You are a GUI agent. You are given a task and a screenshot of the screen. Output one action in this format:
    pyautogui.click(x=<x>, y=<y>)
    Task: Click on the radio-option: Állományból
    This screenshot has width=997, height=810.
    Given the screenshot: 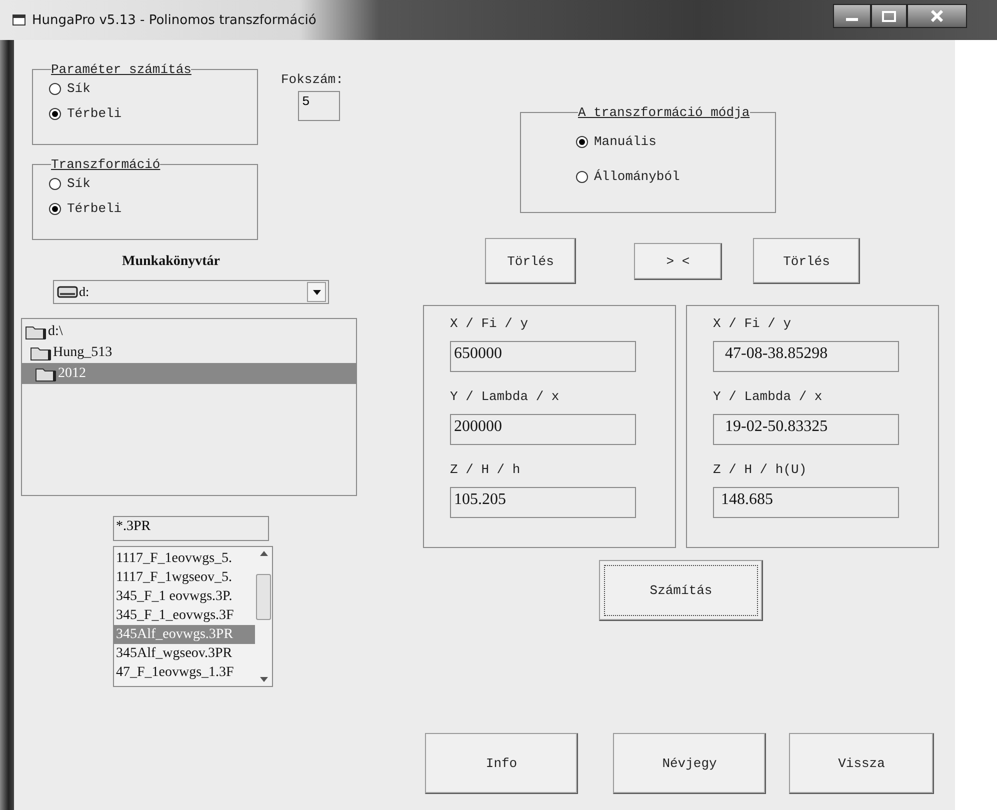 What is the action you would take?
    pyautogui.click(x=675, y=176)
    